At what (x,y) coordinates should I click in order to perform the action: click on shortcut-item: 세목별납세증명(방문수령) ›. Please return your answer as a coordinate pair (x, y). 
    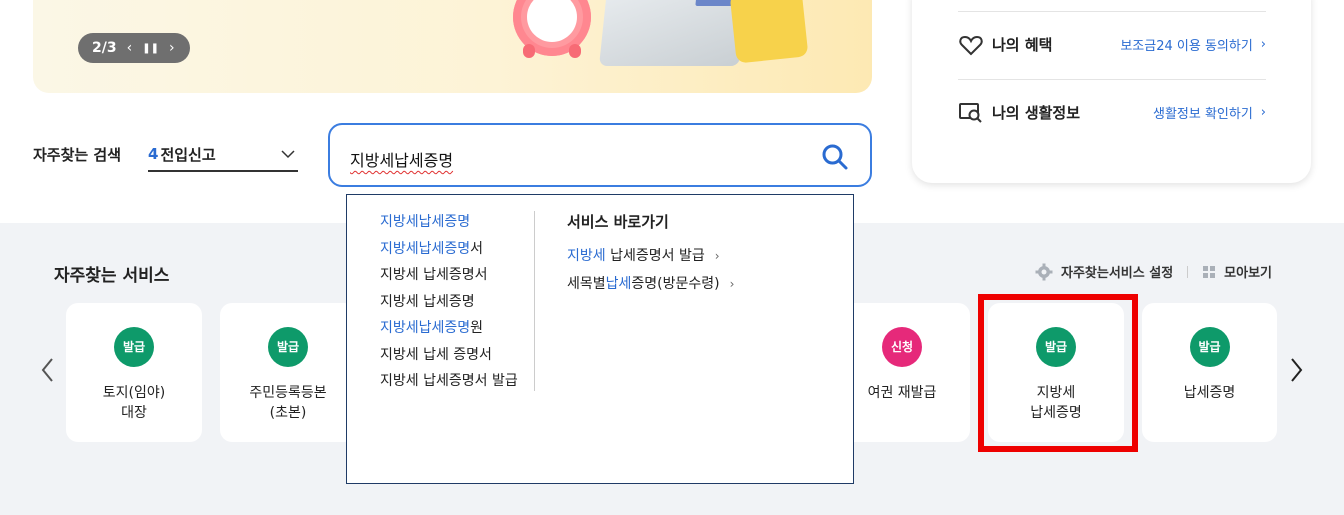
    Looking at the image, I should click on (650, 284).